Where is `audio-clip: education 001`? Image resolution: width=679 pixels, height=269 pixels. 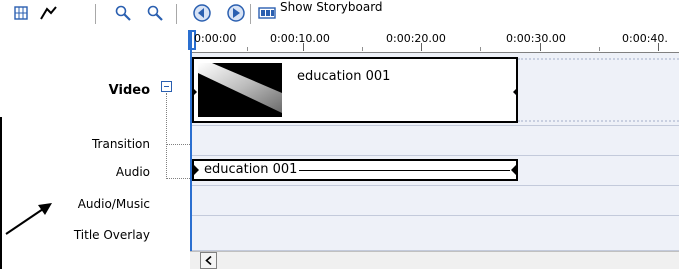 audio-clip: education 001 is located at coordinates (355, 170).